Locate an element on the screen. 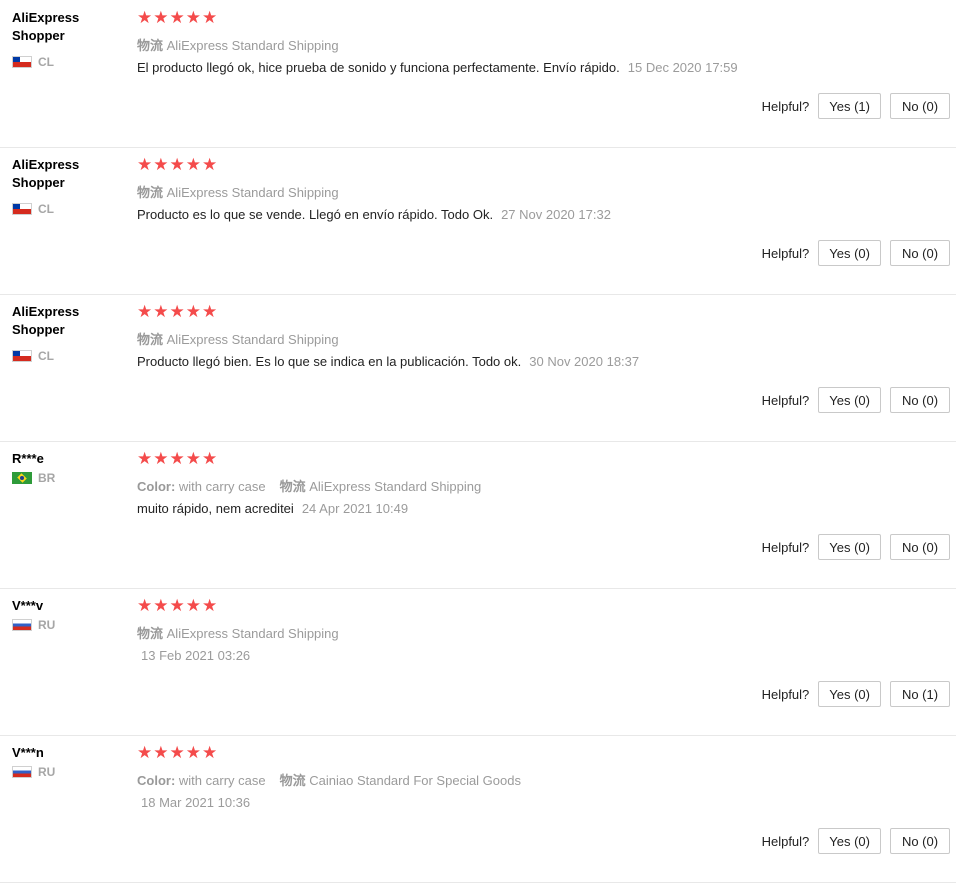 Image resolution: width=967 pixels, height=883 pixels. country-code: BR is located at coordinates (47, 478).